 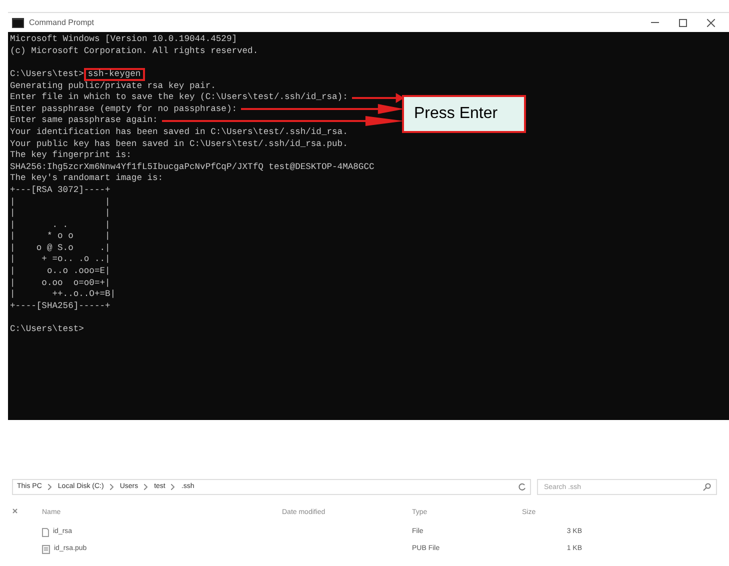 What do you see at coordinates (123, 109) in the screenshot?
I see `terminal-line: Enter passphrase (empty for no passphrase):` at bounding box center [123, 109].